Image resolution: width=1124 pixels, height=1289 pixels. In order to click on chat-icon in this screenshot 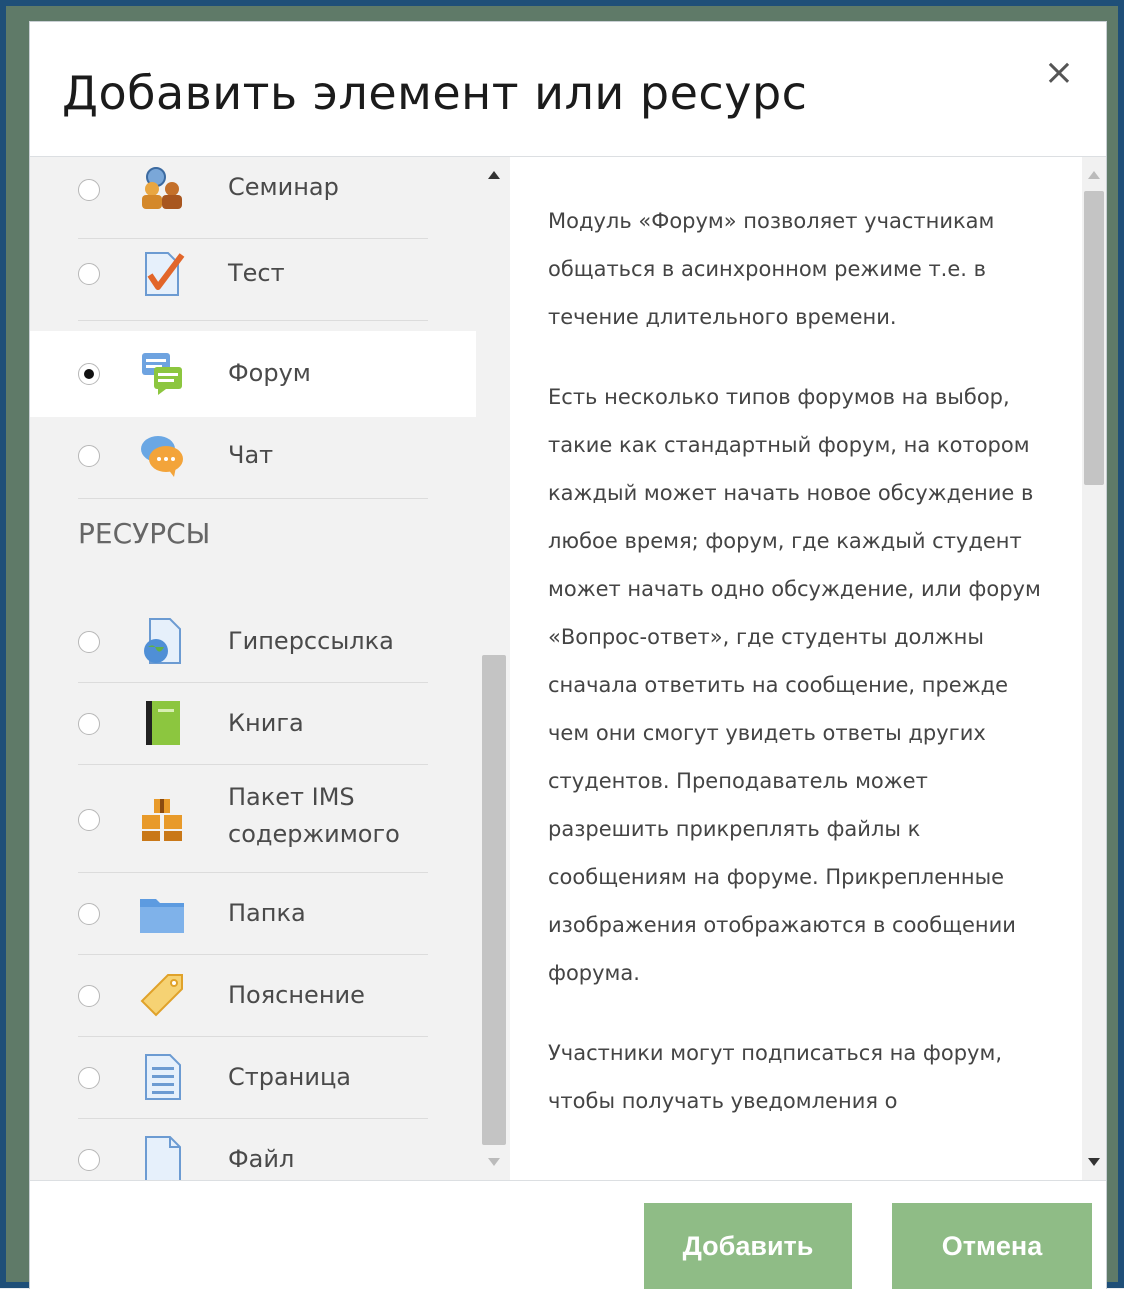, I will do `click(162, 456)`.